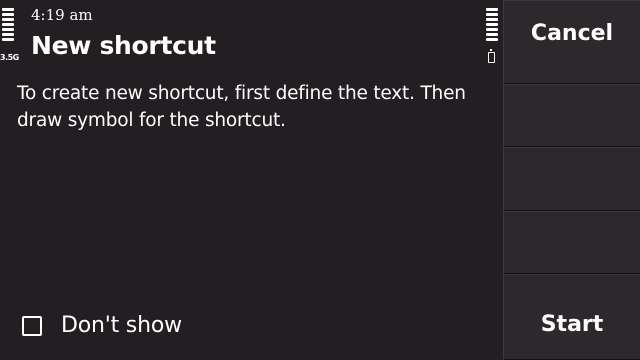 The image size is (640, 360). Describe the element at coordinates (571, 42) in the screenshot. I see `cancel-button: Cancel` at that location.